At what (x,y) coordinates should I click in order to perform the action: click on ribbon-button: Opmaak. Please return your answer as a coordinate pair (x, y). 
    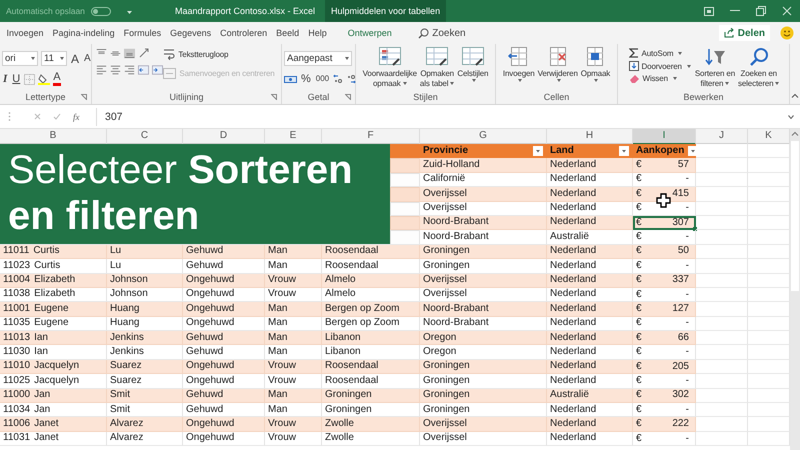
    Looking at the image, I should click on (596, 64).